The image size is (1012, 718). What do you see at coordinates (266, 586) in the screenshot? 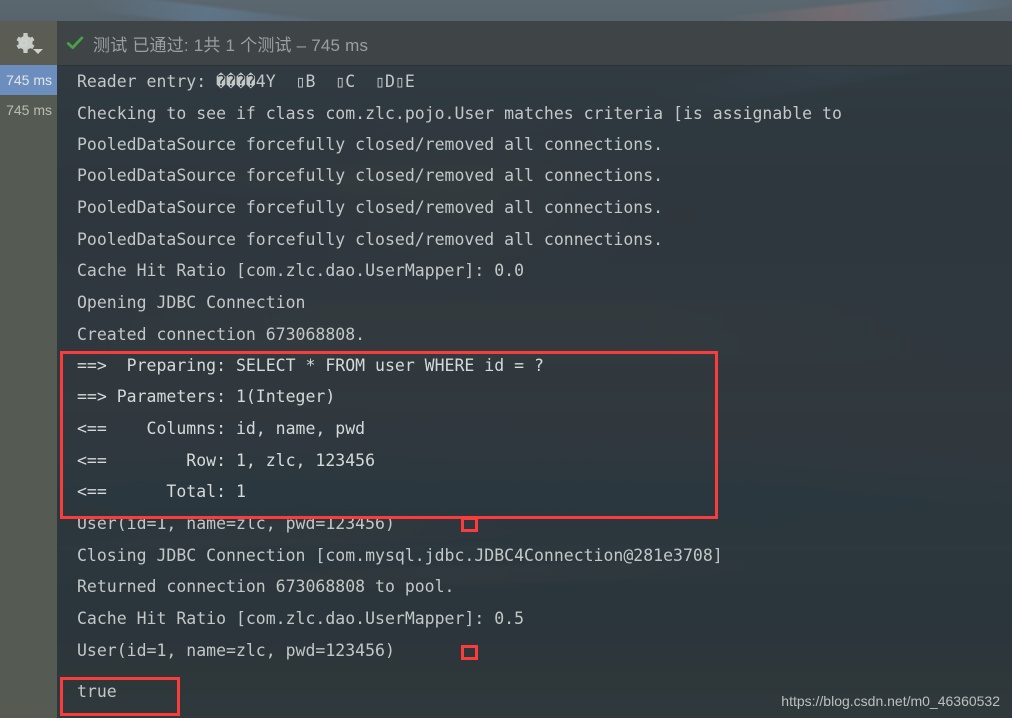
I see `console-line: Returned connection 673068808 to pool.` at bounding box center [266, 586].